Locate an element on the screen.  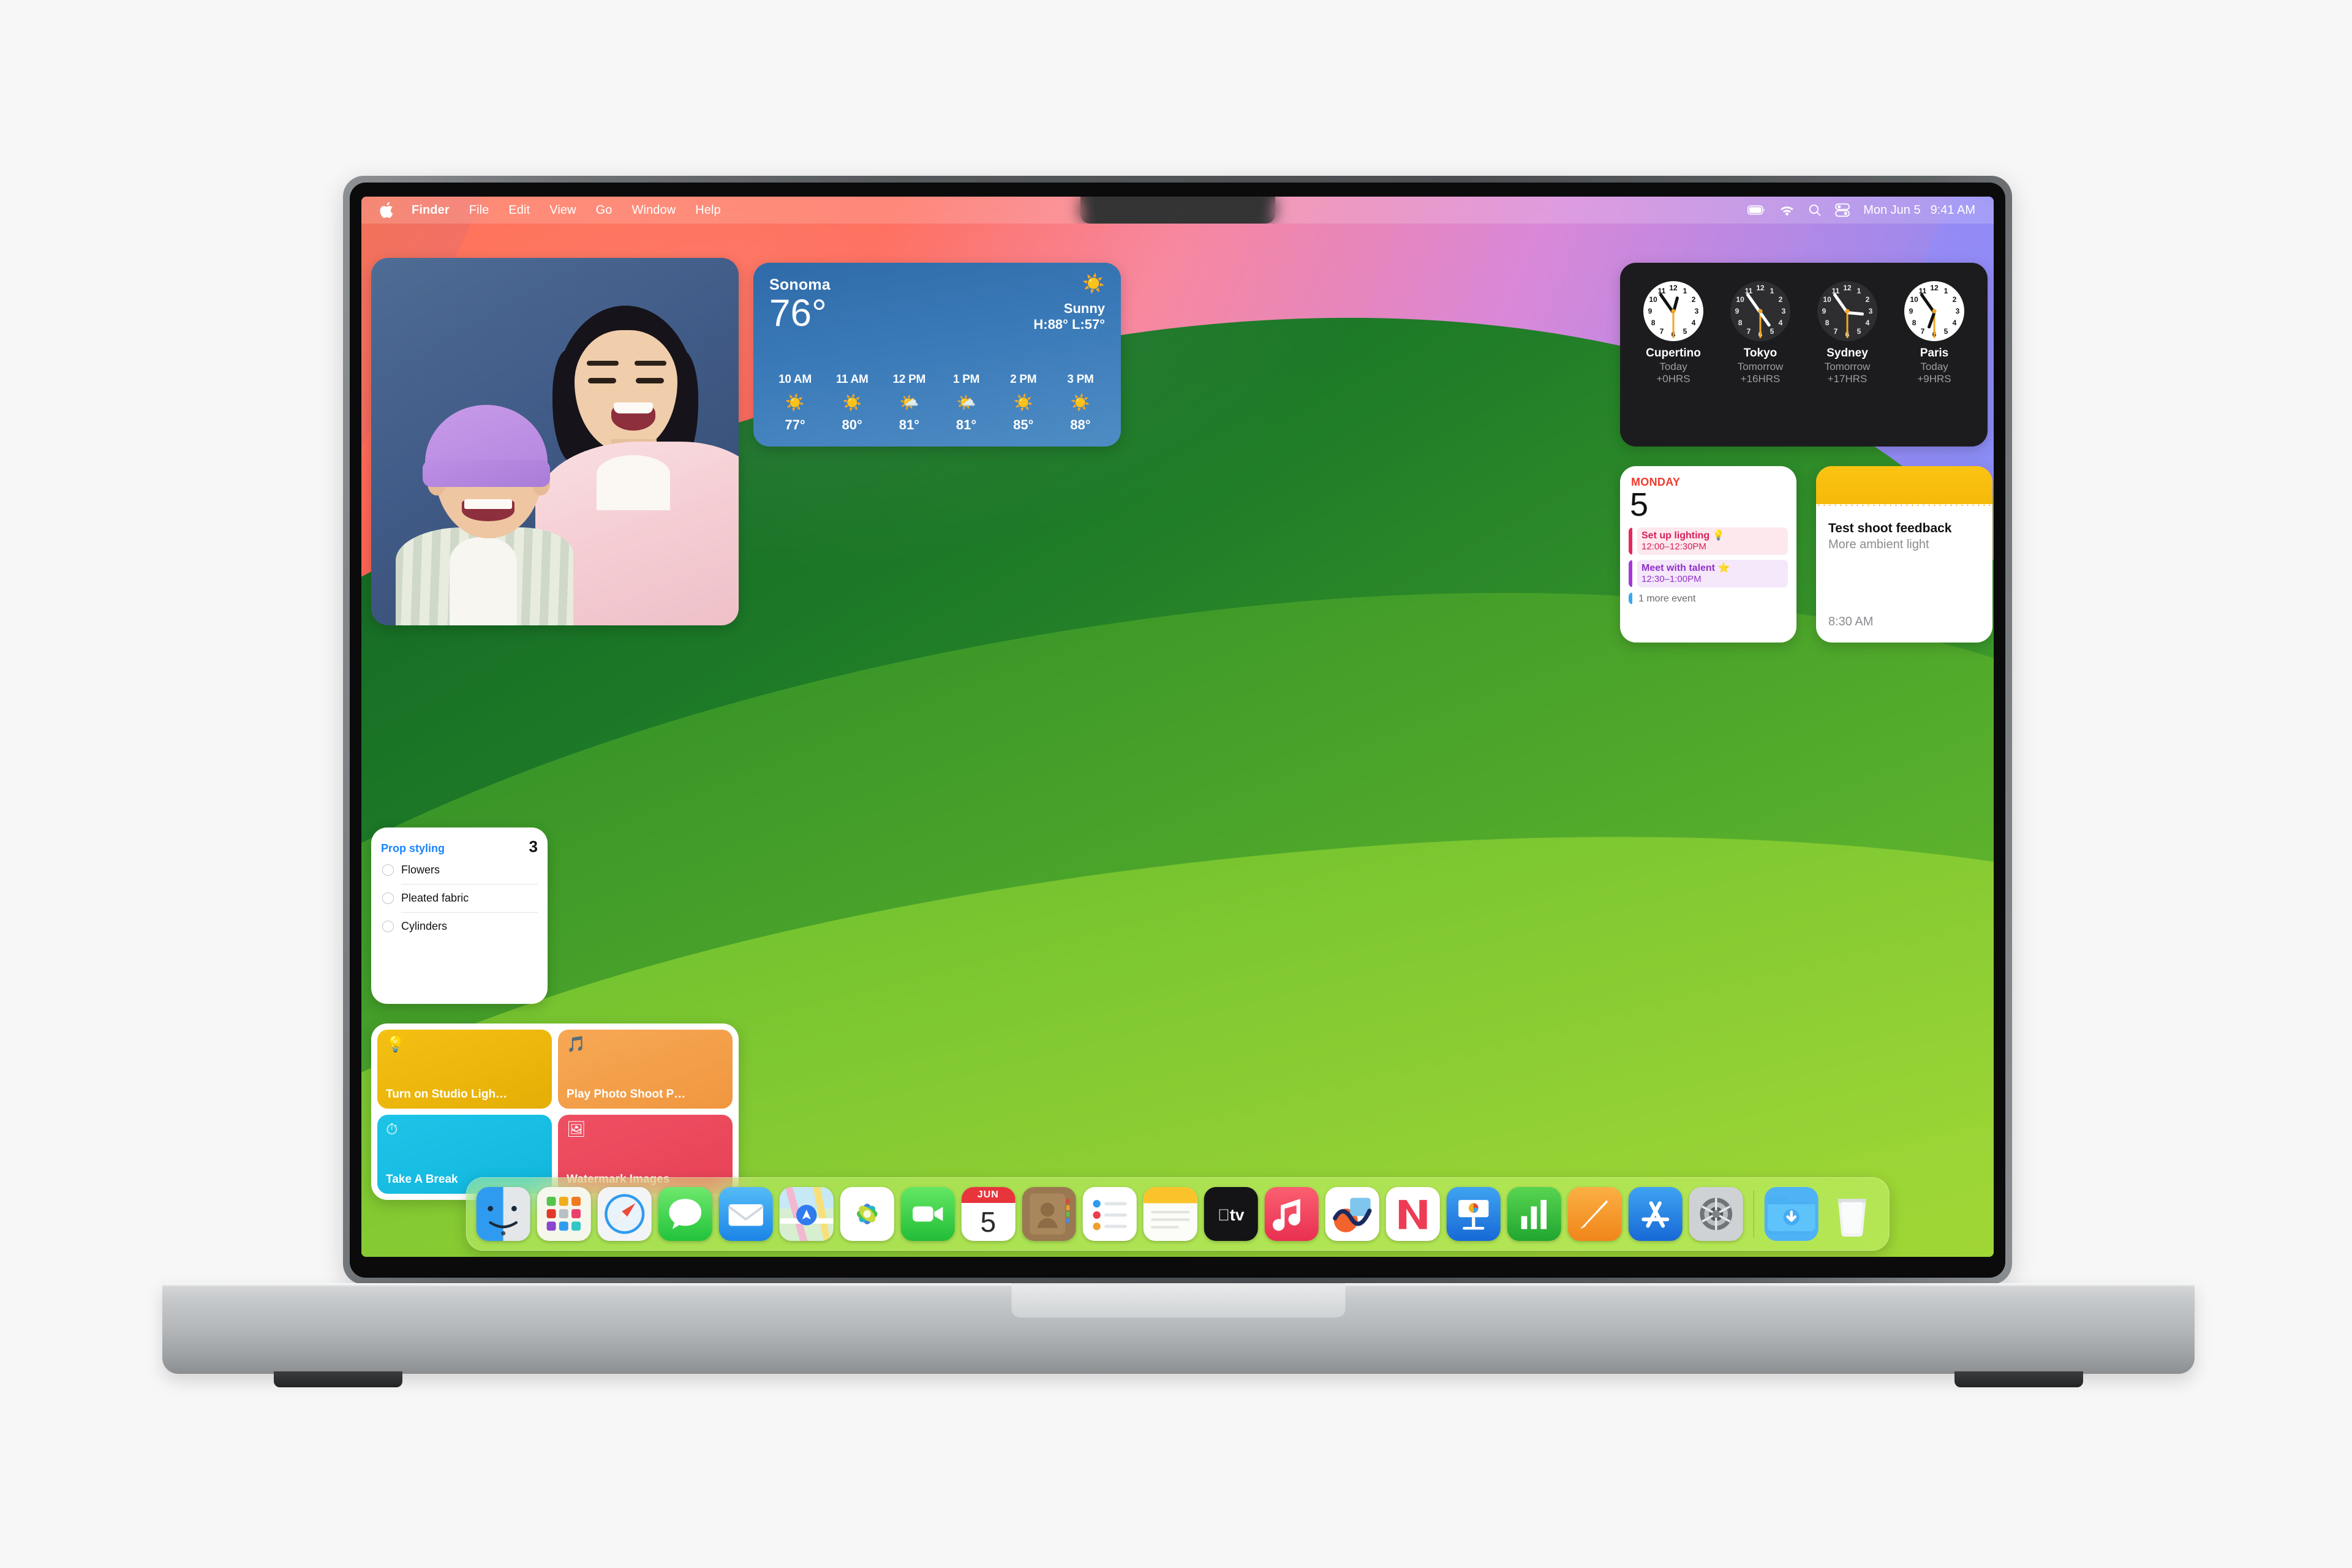
more-events-label: 1 more event is located at coordinates (1667, 598).